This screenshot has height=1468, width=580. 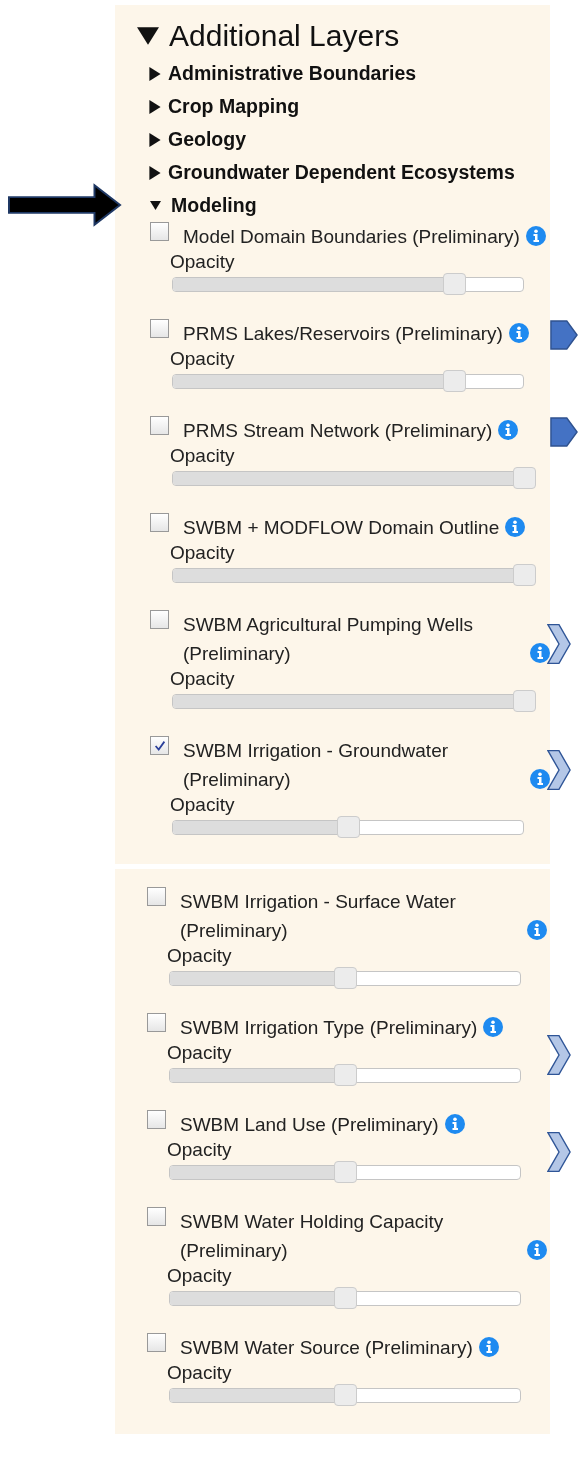 I want to click on layer-name: PRMS Lakes/Reservoirs (Preliminary), so click(x=343, y=334).